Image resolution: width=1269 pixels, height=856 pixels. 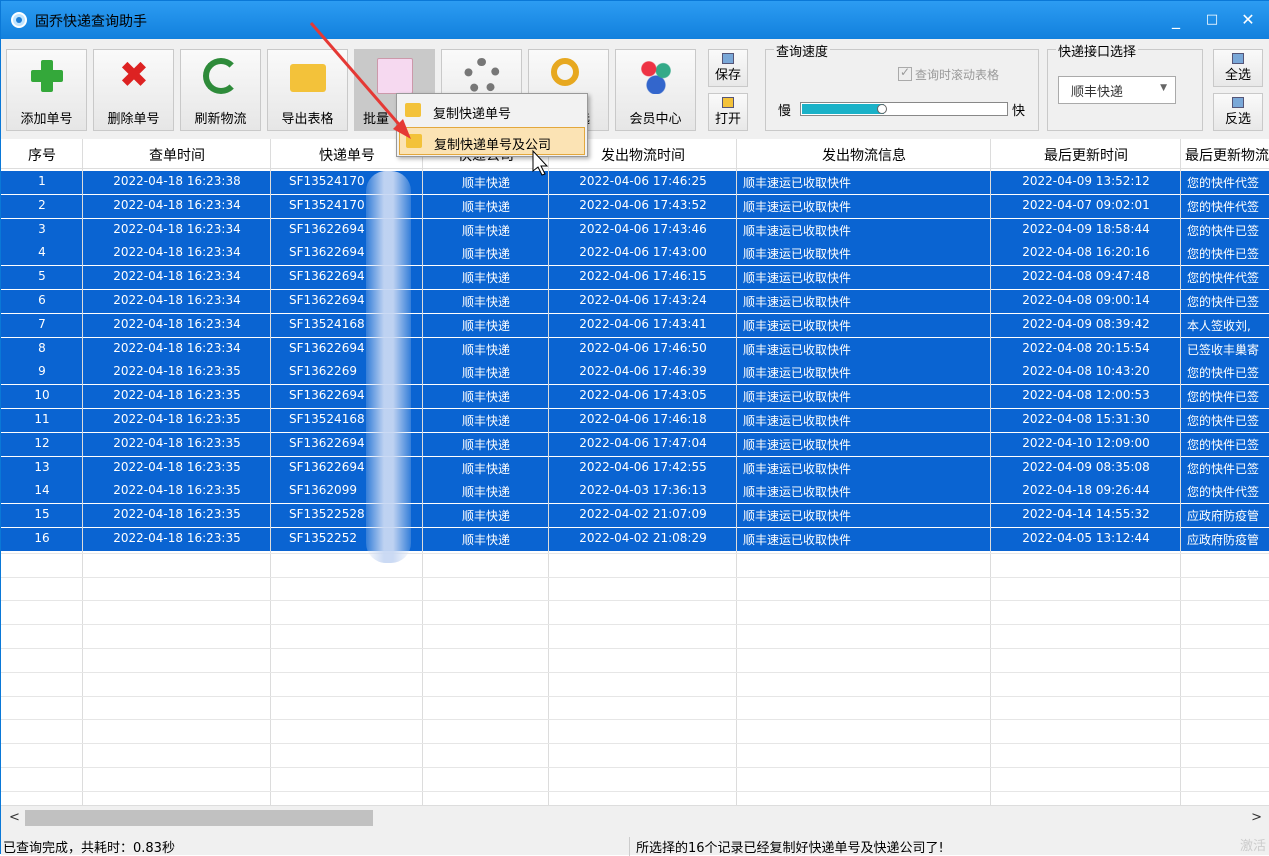 What do you see at coordinates (19, 20) in the screenshot?
I see `app-logo-icon` at bounding box center [19, 20].